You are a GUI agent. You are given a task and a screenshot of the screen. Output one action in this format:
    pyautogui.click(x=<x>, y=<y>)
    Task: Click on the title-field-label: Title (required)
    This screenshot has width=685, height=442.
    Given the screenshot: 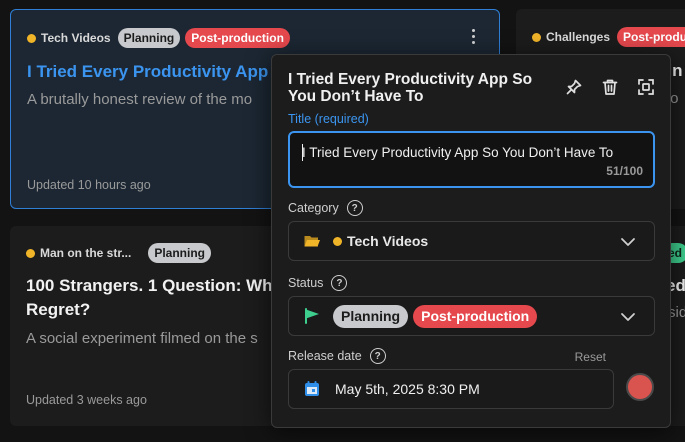 What is the action you would take?
    pyautogui.click(x=328, y=119)
    